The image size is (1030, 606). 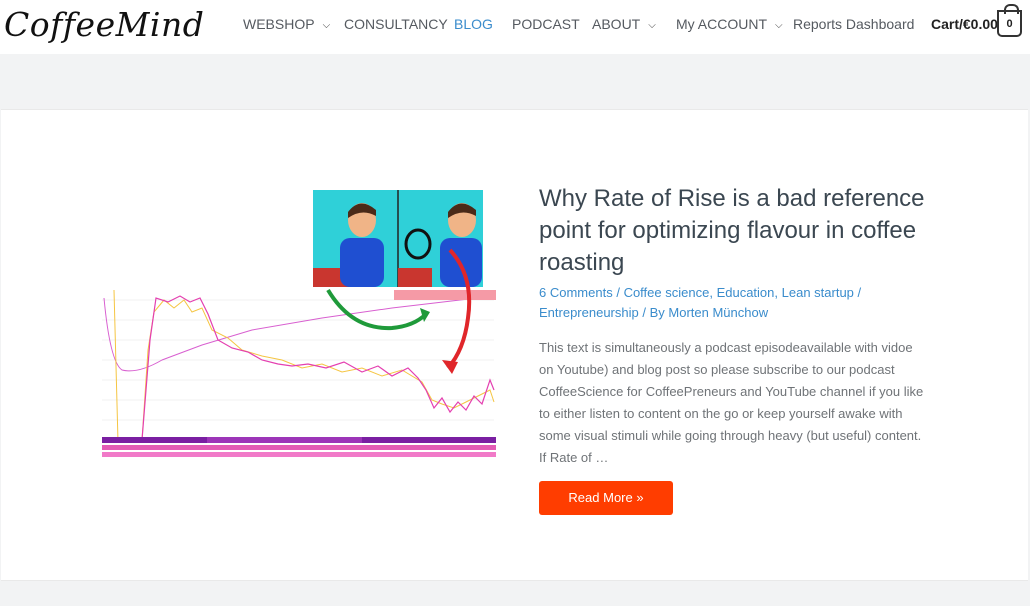 What do you see at coordinates (104, 24) in the screenshot?
I see `site-logo: CoffeeMind` at bounding box center [104, 24].